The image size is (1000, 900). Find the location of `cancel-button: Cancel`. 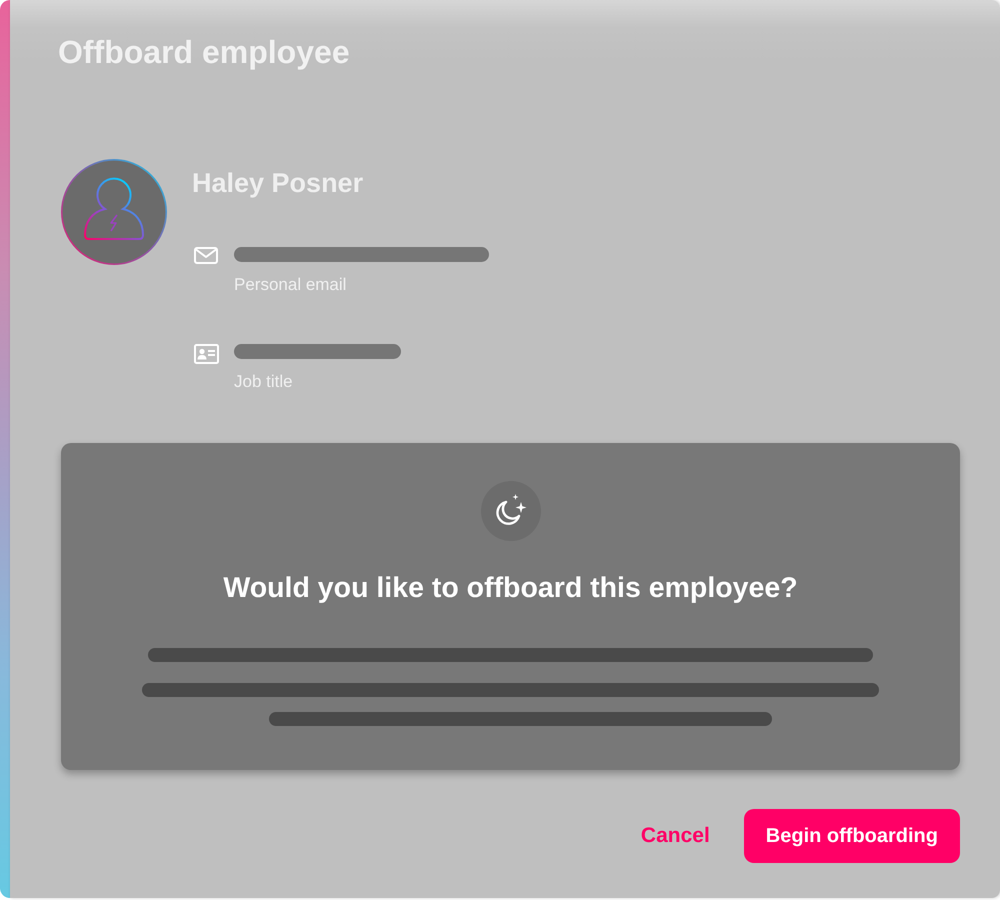

cancel-button: Cancel is located at coordinates (675, 836).